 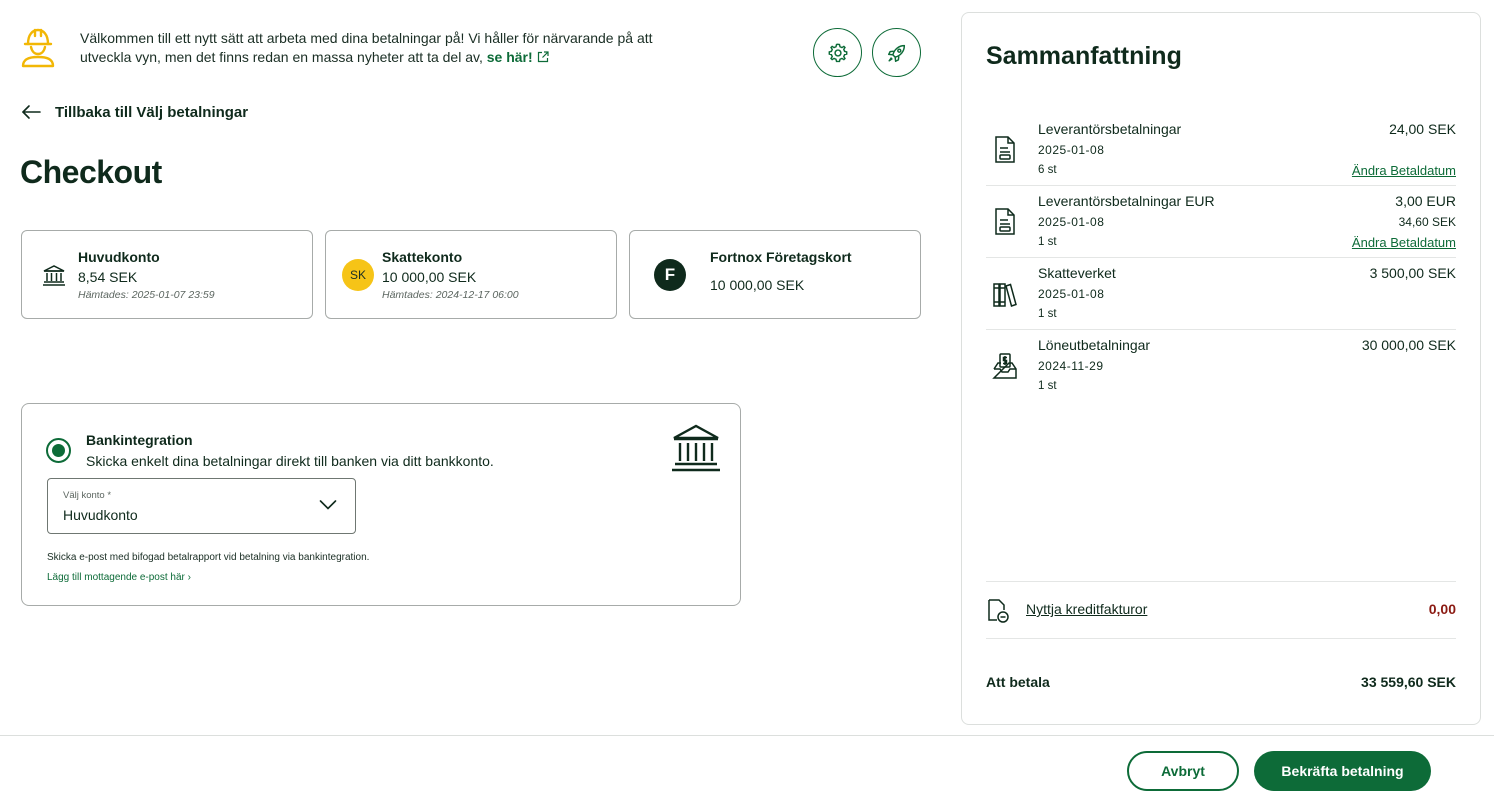 What do you see at coordinates (422, 257) in the screenshot?
I see `account-name: Skattekonto` at bounding box center [422, 257].